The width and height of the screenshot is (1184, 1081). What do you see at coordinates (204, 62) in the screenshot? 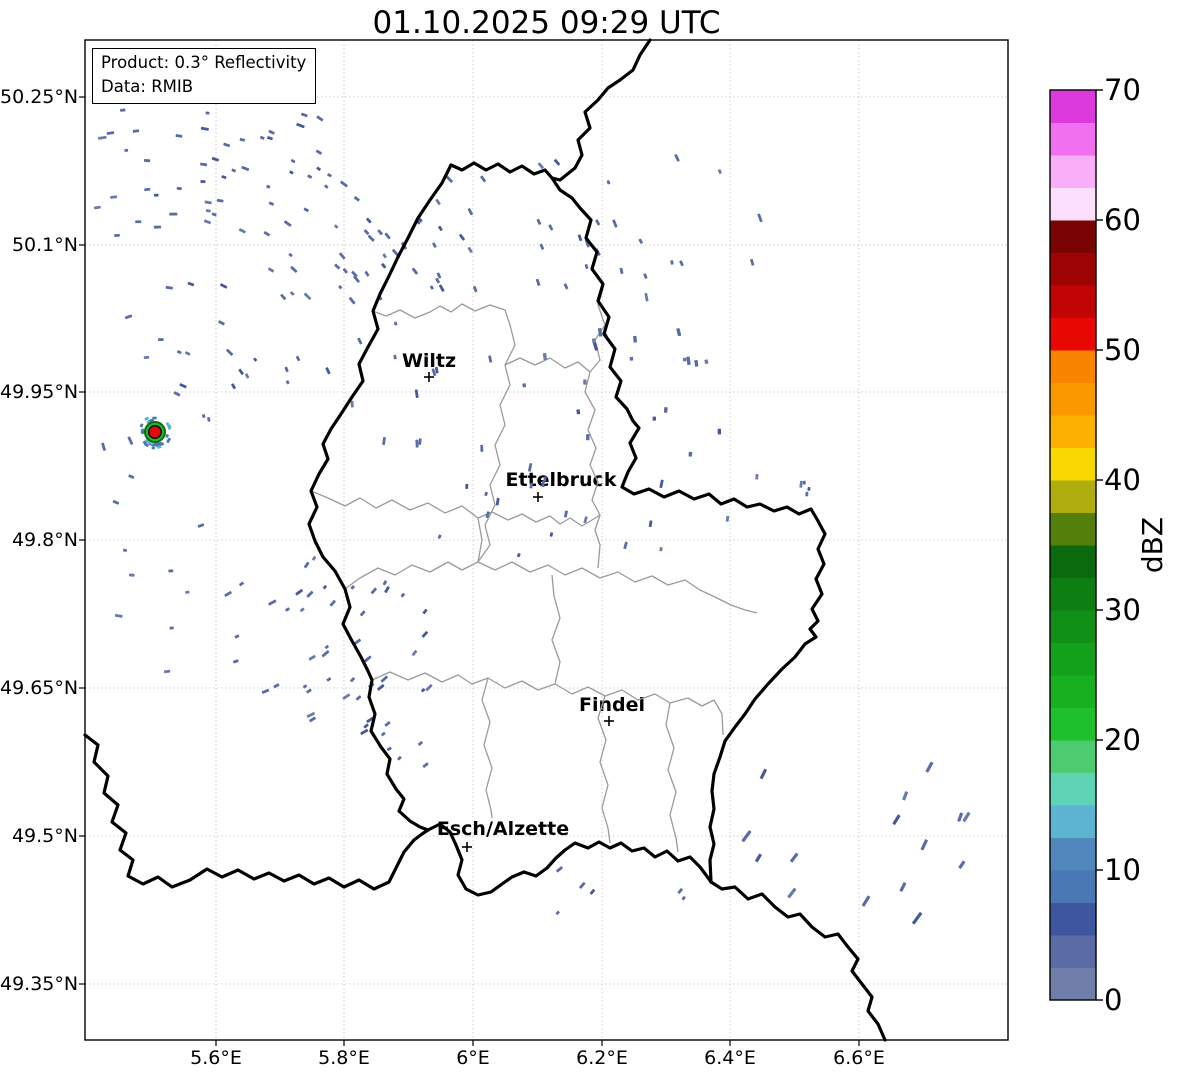
I see `product-line: Product: 0.3° Reflectivity` at bounding box center [204, 62].